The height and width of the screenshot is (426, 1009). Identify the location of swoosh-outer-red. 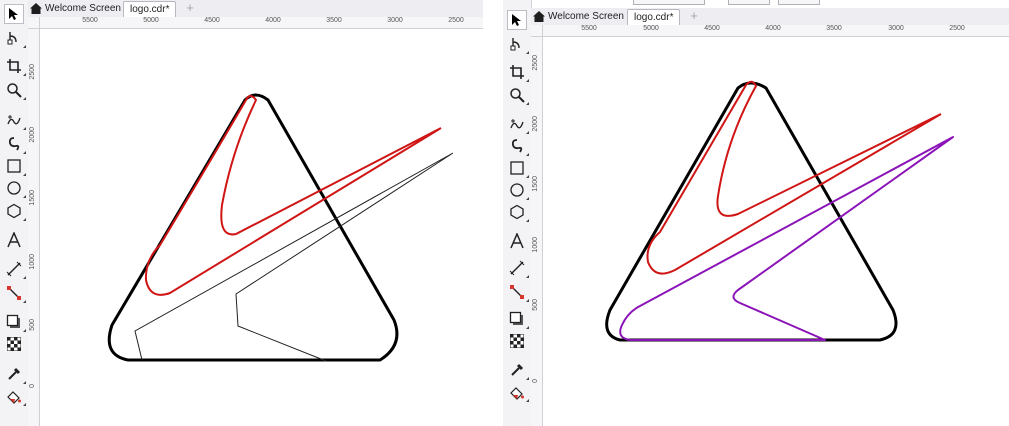
(293, 195).